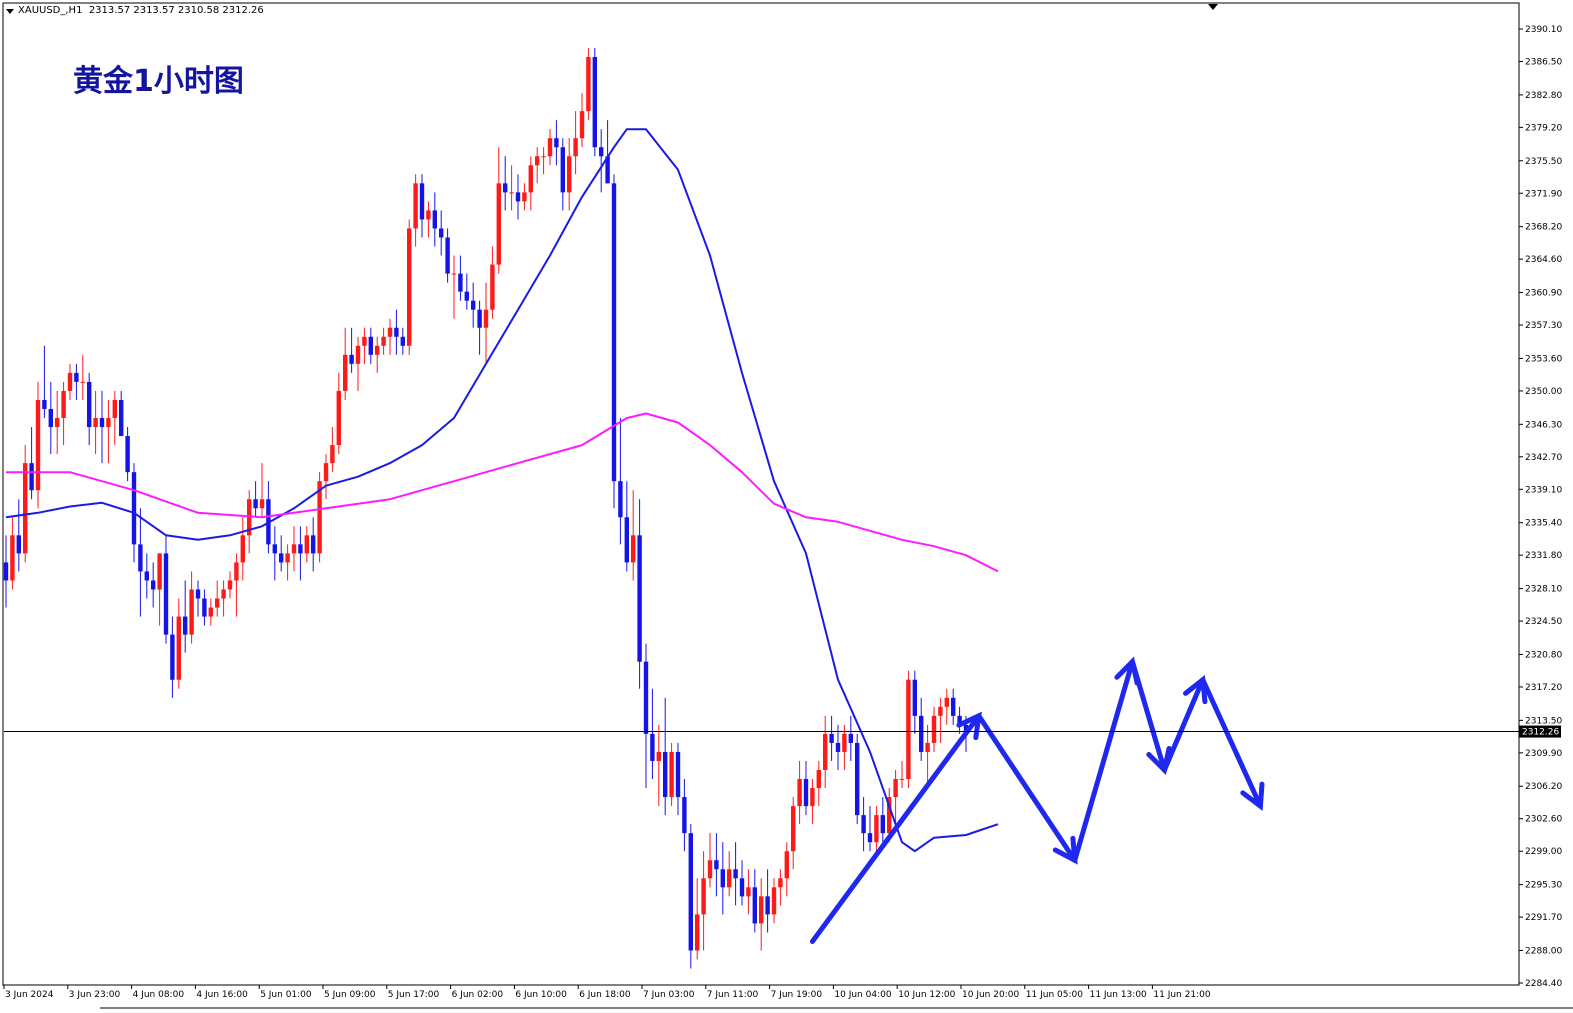 Image resolution: width=1573 pixels, height=1013 pixels. Describe the element at coordinates (158, 81) in the screenshot. I see `chart-title: 黄金1小时图` at that location.